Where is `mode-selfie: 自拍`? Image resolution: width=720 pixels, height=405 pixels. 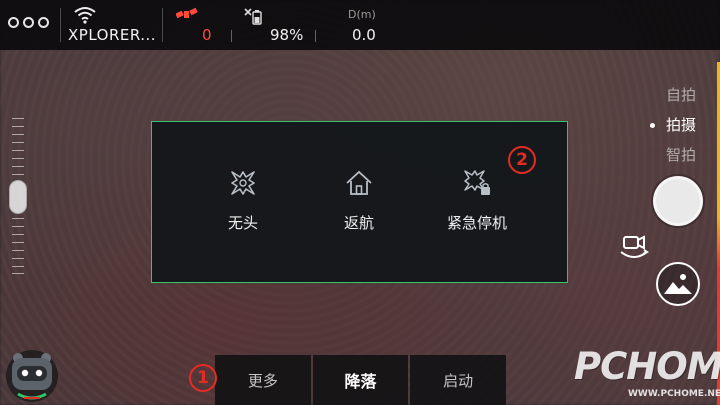
mode-selfie: 自拍 is located at coordinates (681, 95).